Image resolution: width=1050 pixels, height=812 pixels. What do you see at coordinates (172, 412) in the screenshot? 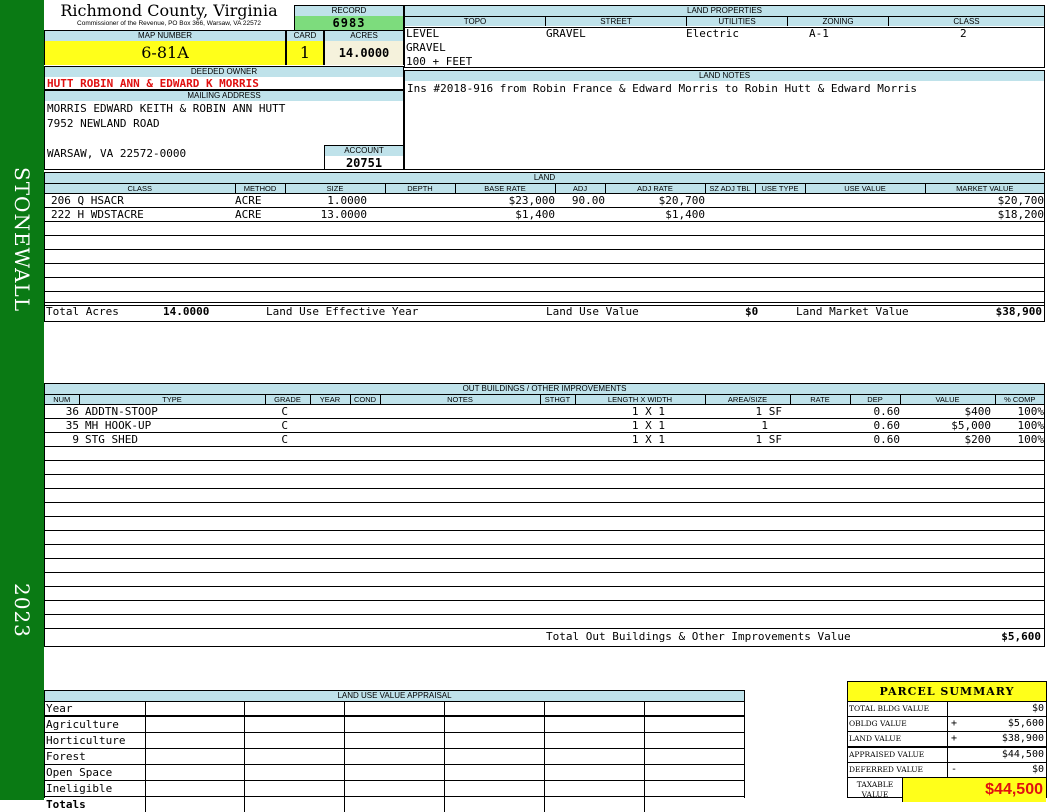
I see `ob-type: ADDTN-STOOP` at bounding box center [172, 412].